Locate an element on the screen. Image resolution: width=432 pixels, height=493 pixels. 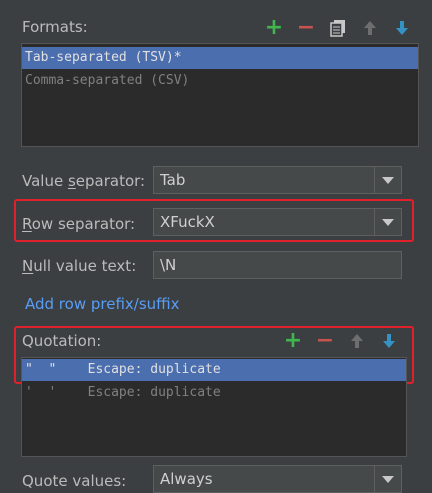
move-quotation-down-icon is located at coordinates (389, 341).